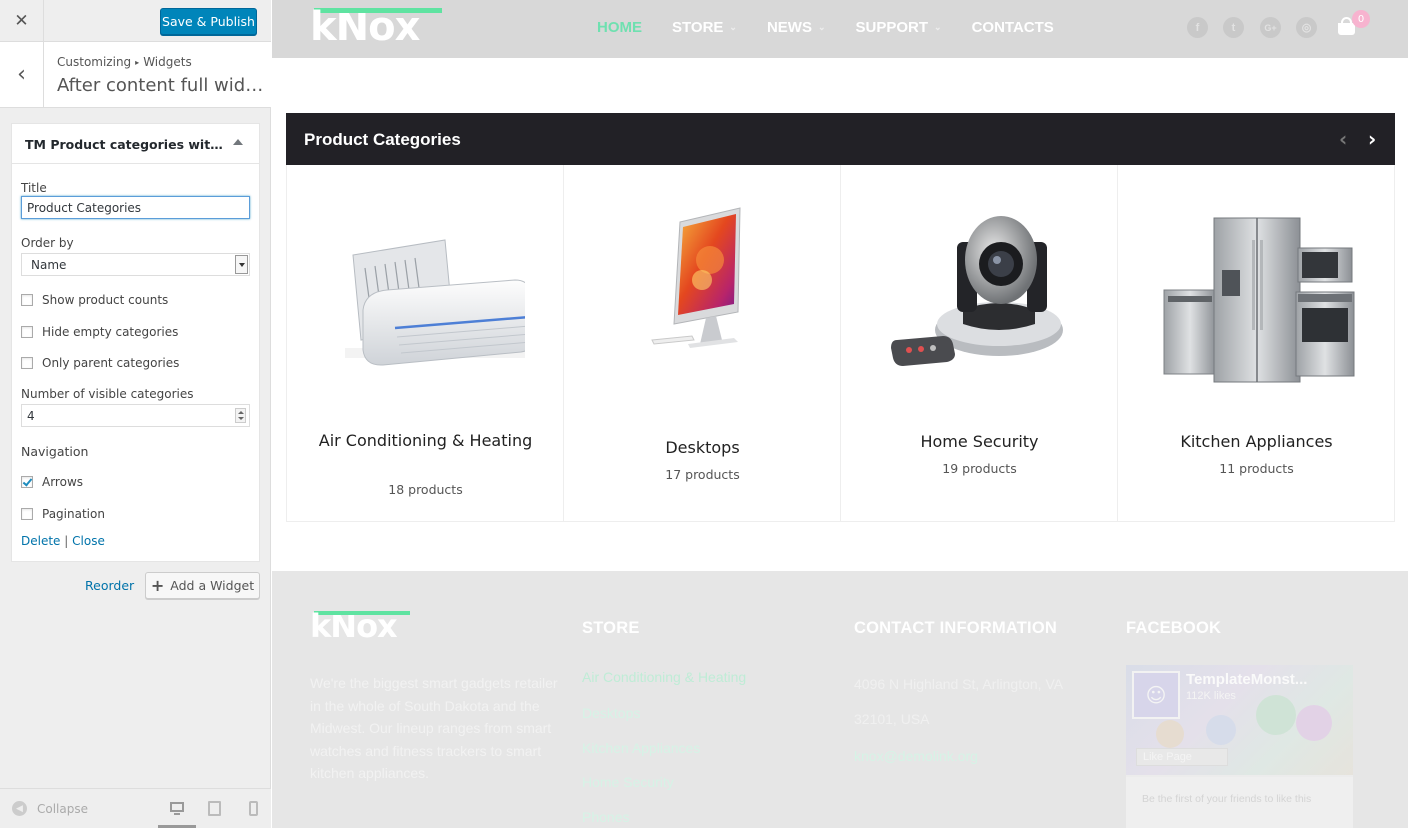 Image resolution: width=1408 pixels, height=828 pixels. What do you see at coordinates (34, 188) in the screenshot?
I see `title-label: Title` at bounding box center [34, 188].